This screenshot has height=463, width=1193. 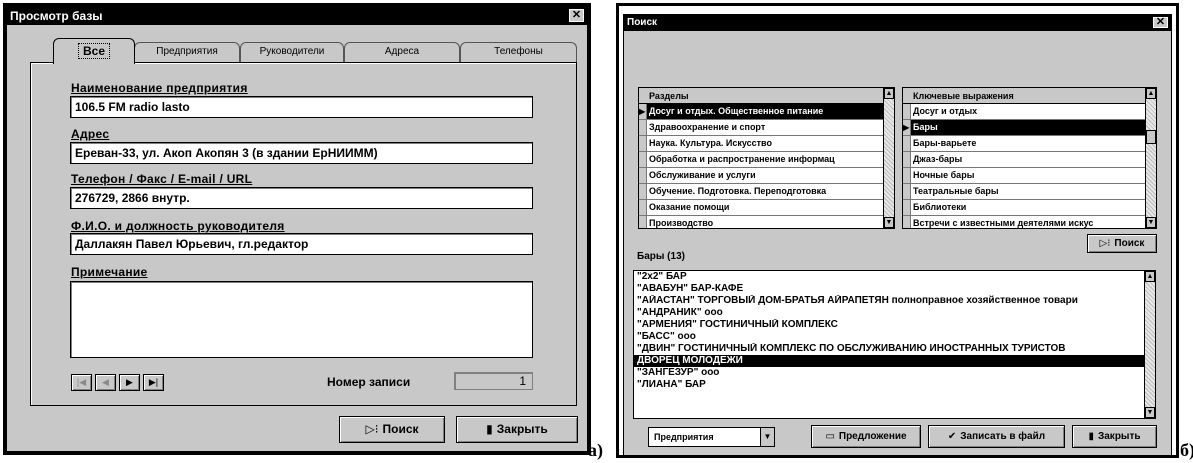 I want to click on tab-enterprises: Предприятия, so click(x=187, y=52).